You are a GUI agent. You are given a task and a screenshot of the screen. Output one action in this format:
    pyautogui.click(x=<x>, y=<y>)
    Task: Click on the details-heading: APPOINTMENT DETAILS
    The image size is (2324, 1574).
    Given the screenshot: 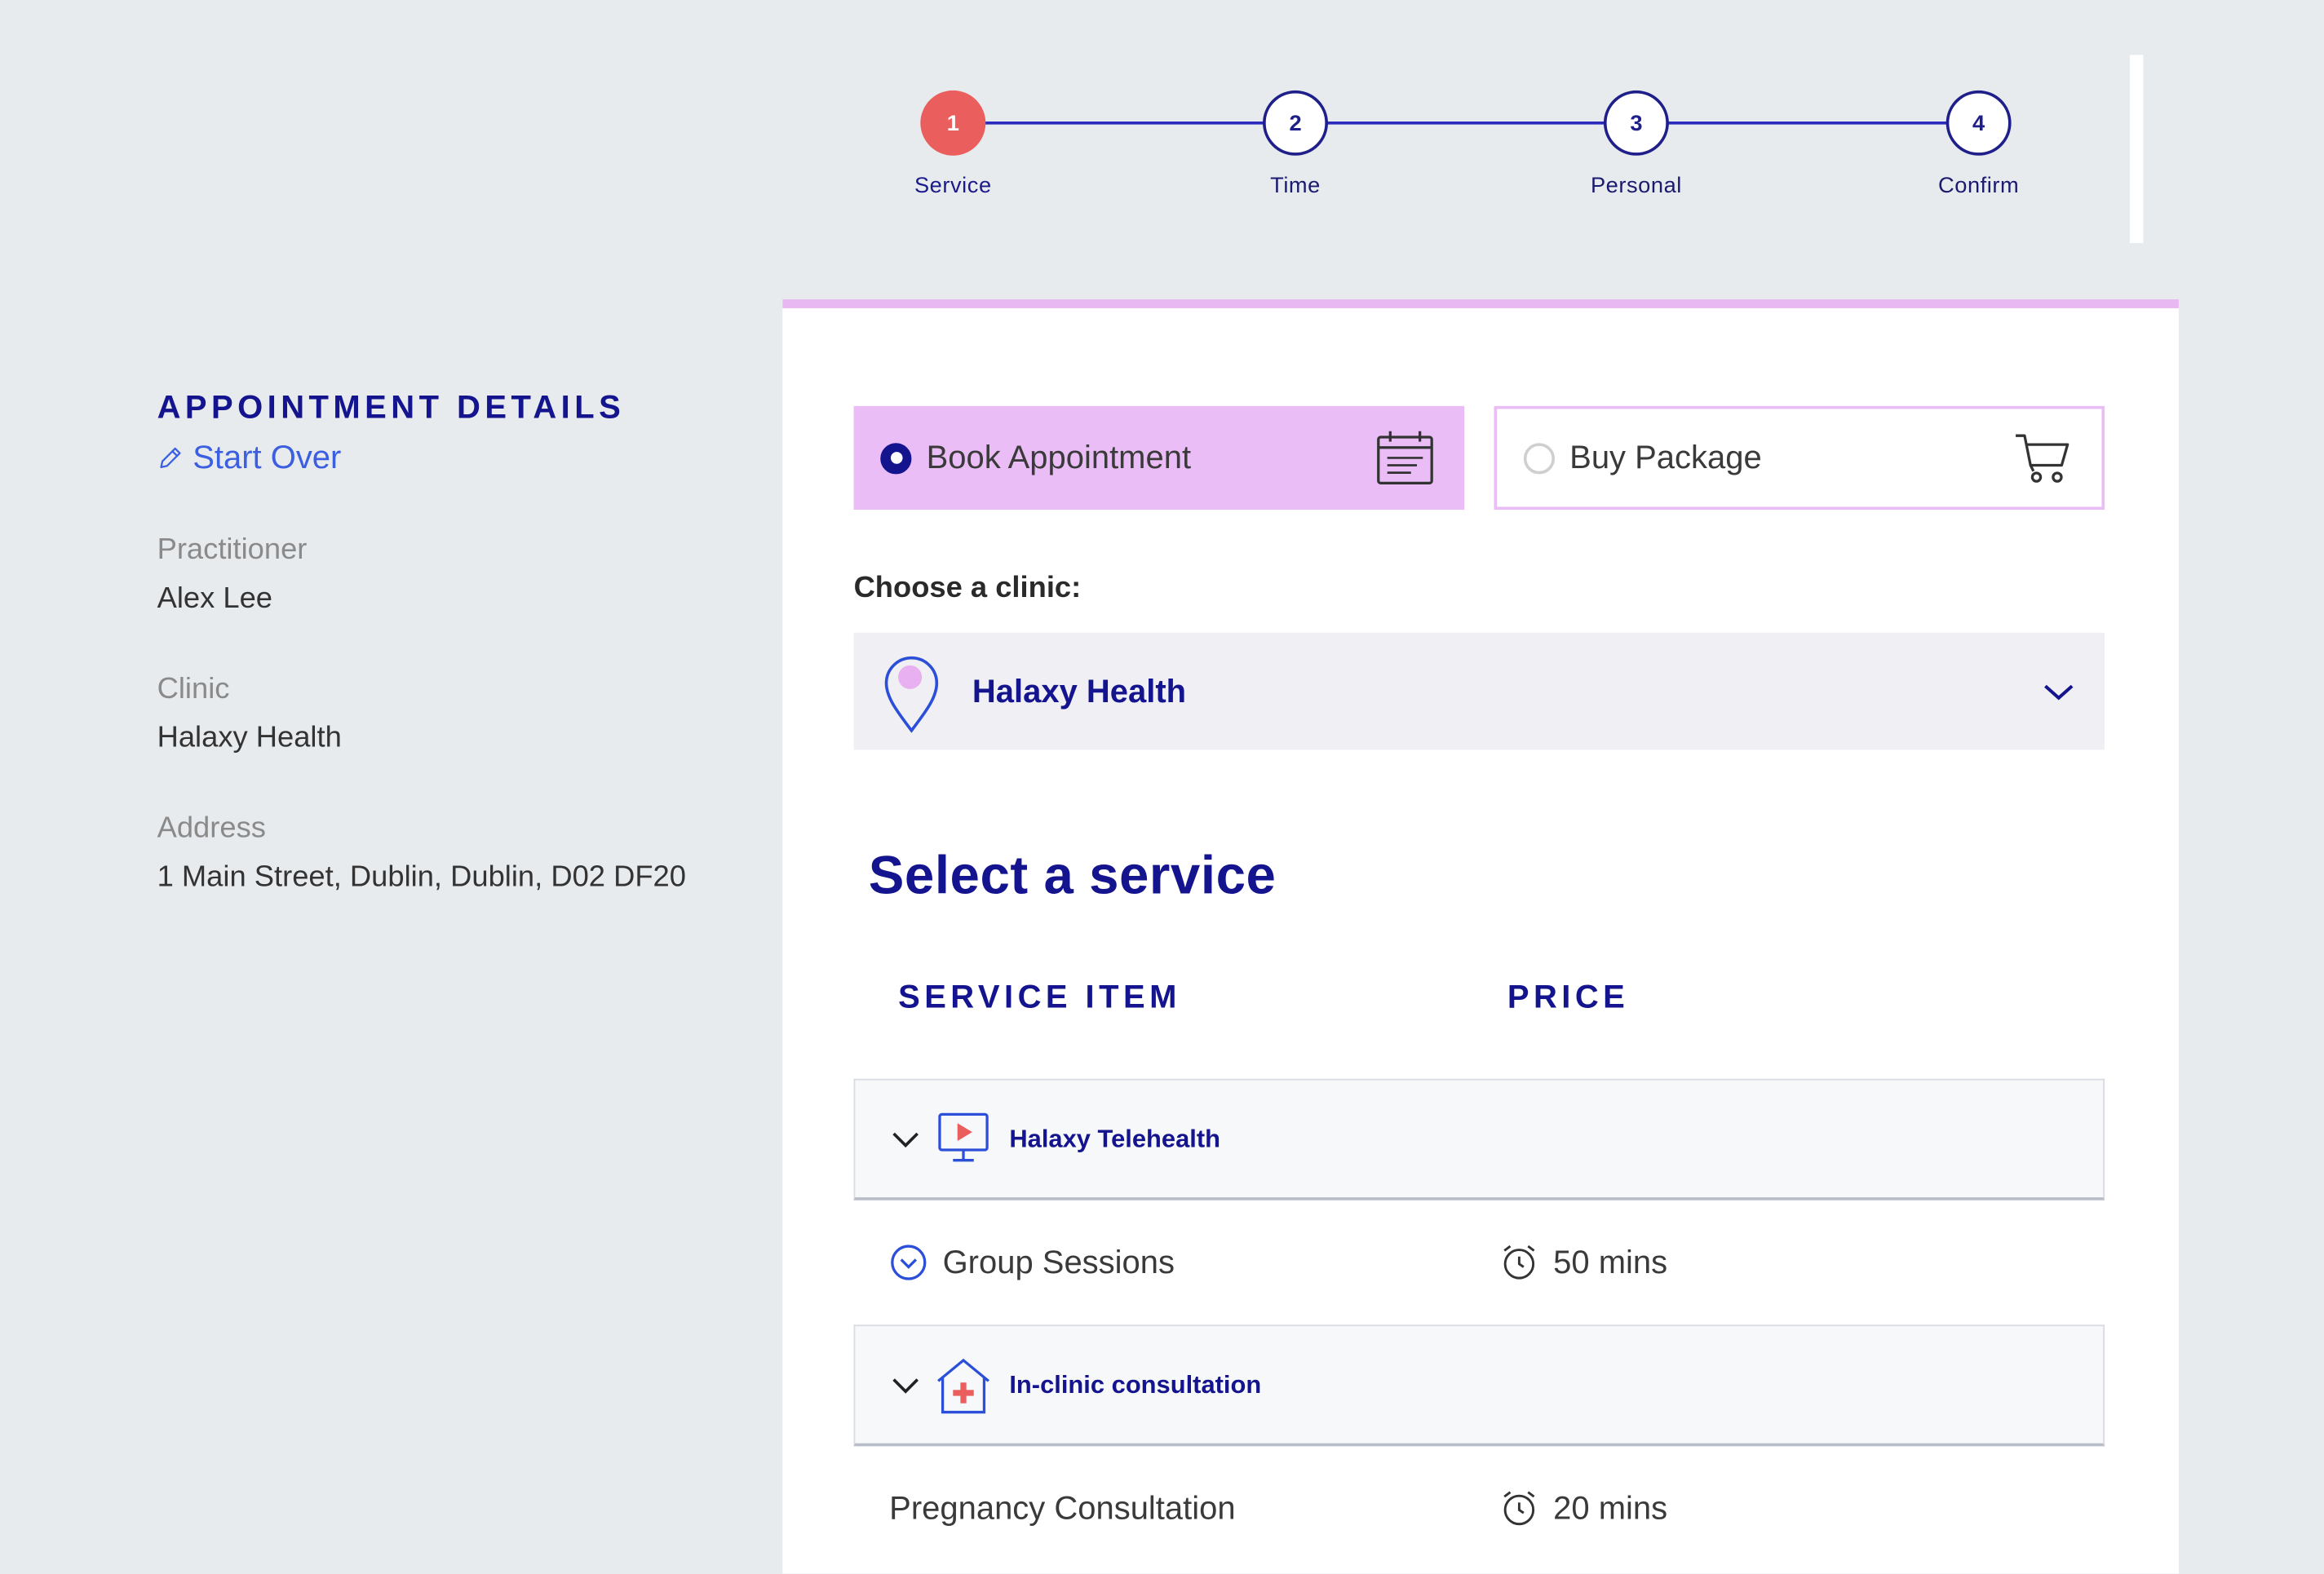 What is the action you would take?
    pyautogui.click(x=391, y=407)
    